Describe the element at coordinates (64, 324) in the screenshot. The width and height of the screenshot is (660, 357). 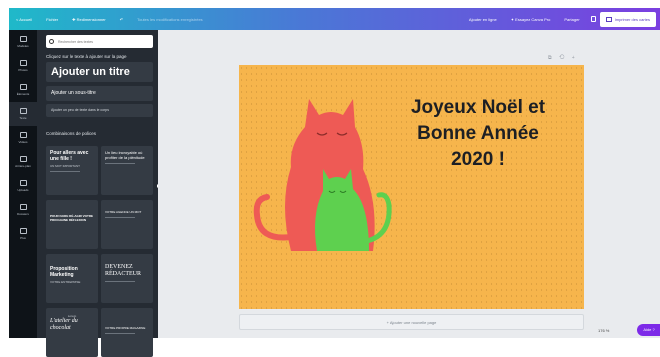
I see `tile-main-text: L'atelier du chocolat` at that location.